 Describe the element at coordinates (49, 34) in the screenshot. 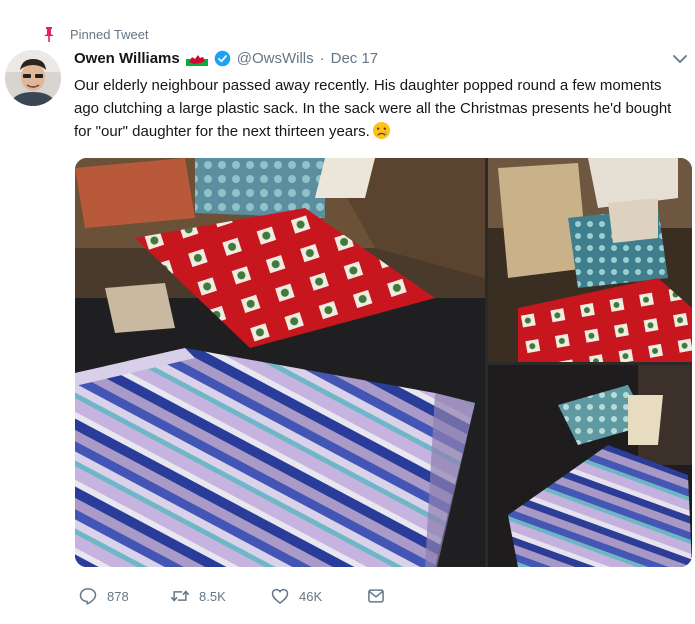

I see `pin-icon` at that location.